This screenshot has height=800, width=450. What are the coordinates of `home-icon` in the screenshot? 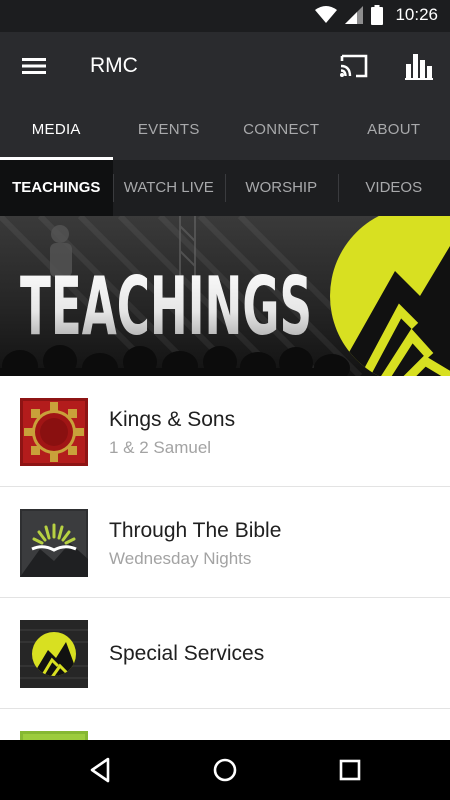 It's located at (225, 770).